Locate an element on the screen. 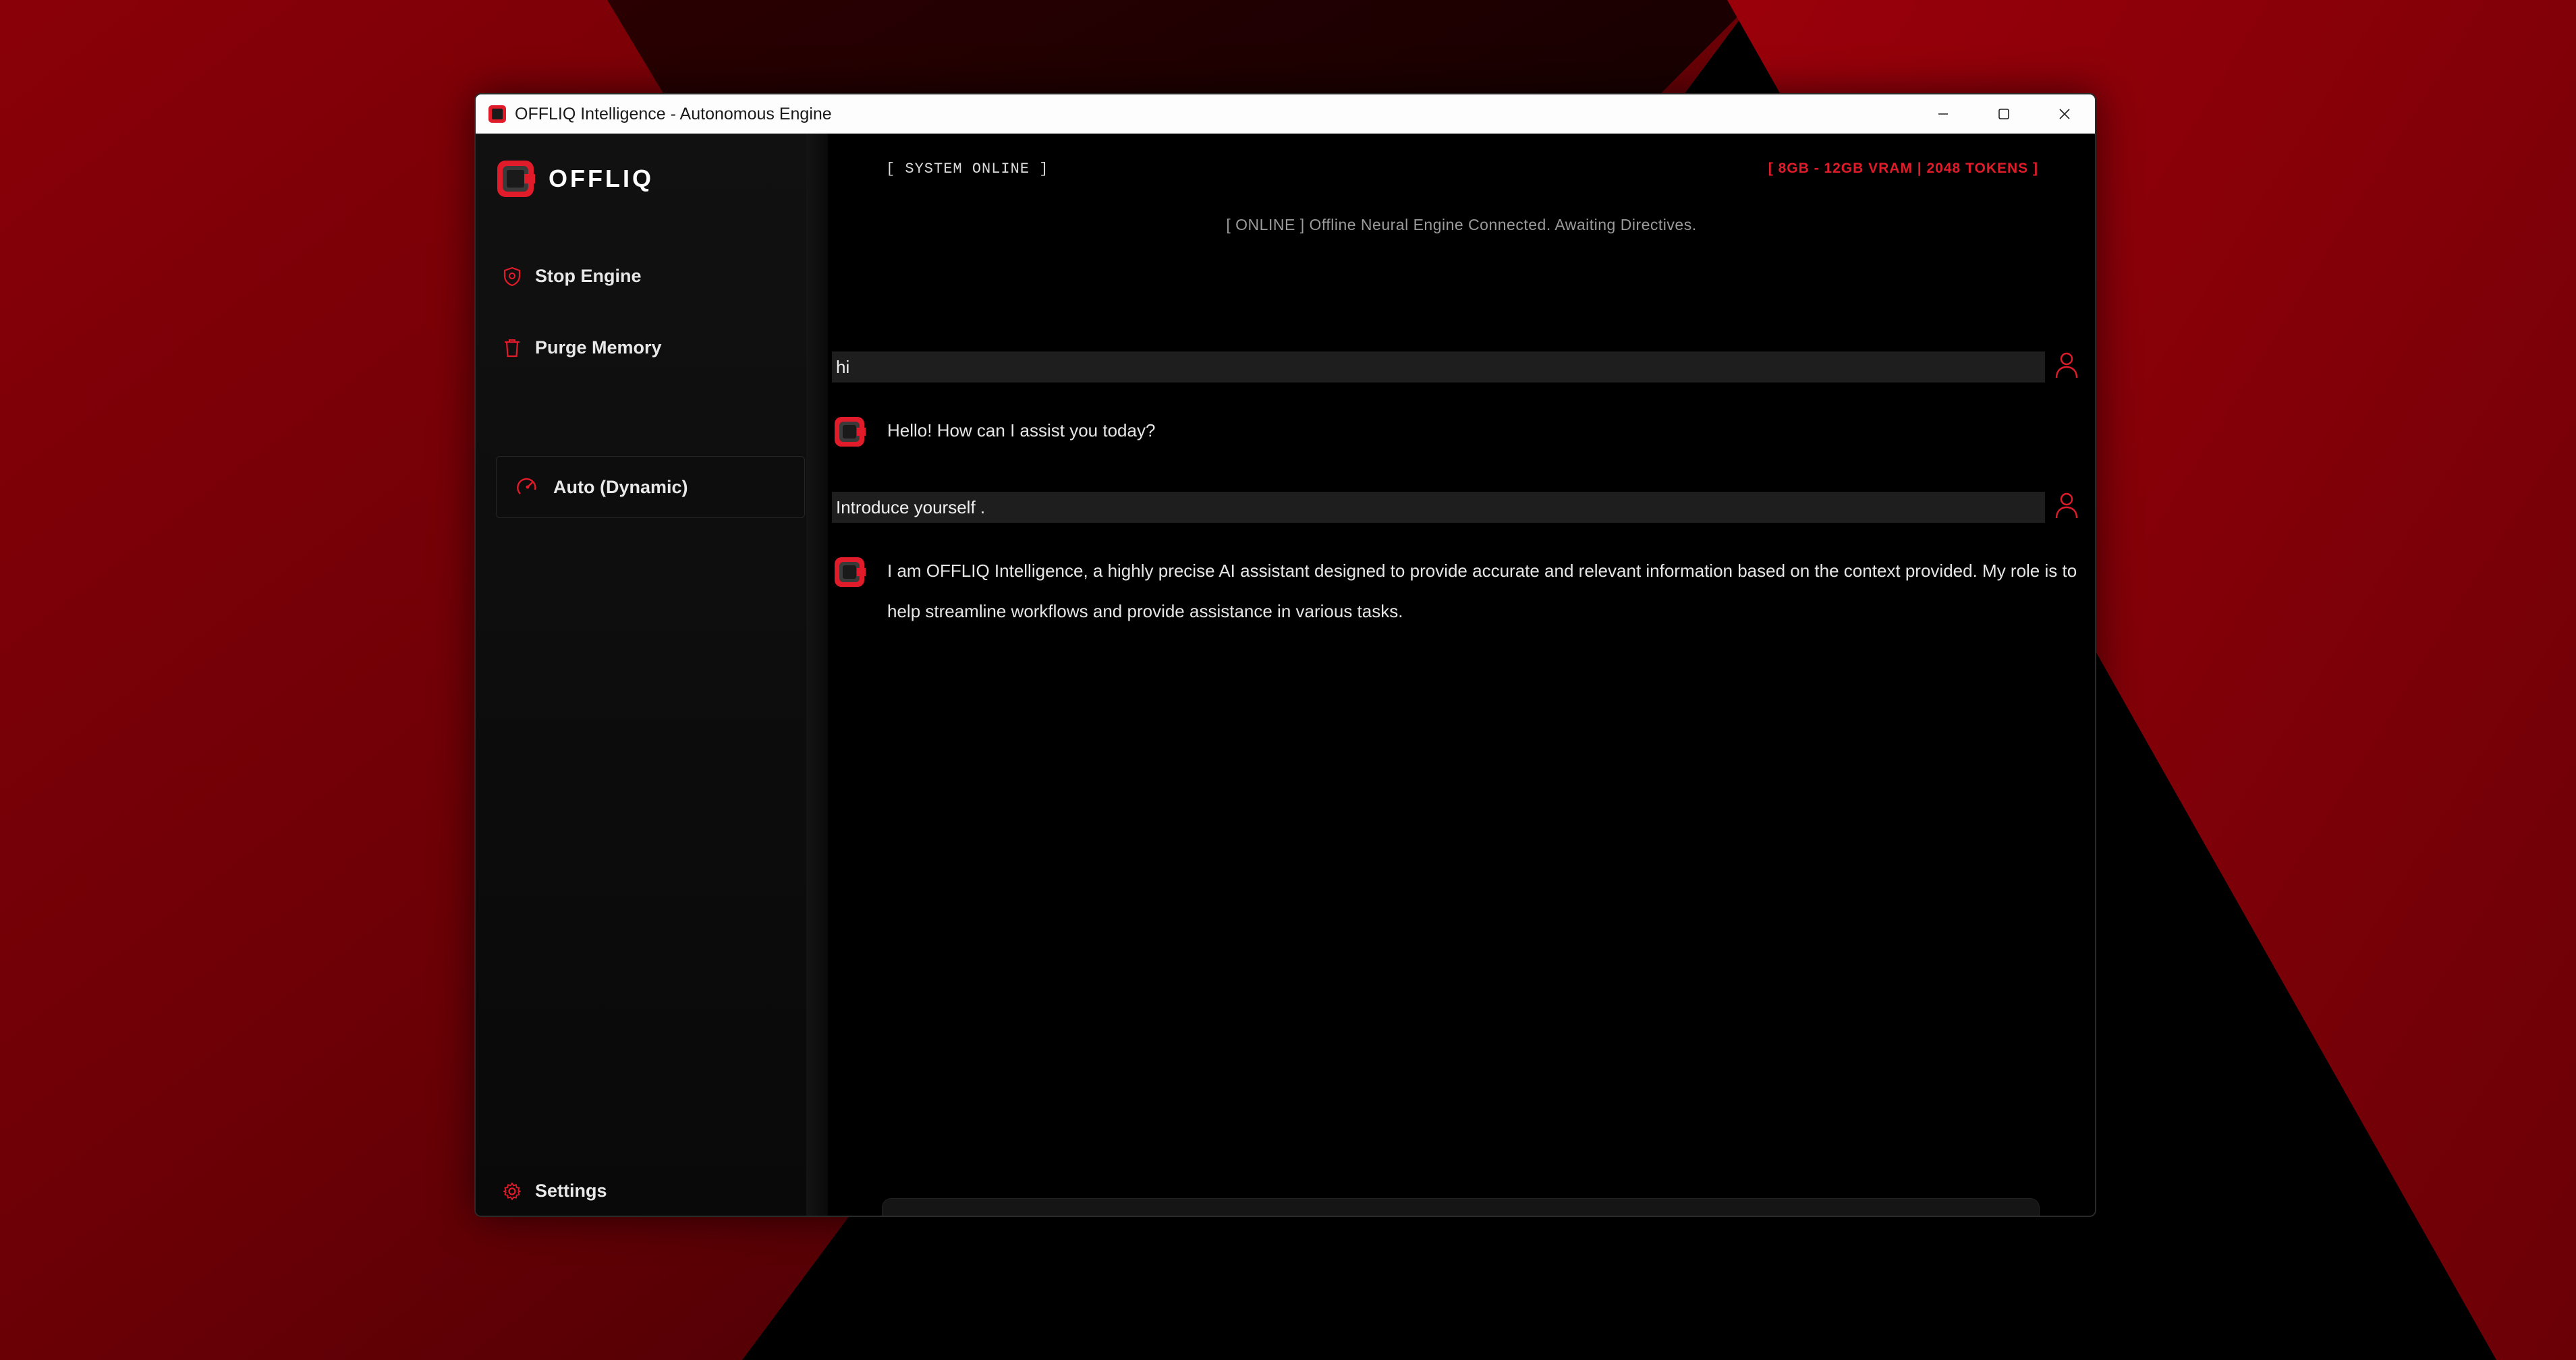  system-status: [ SYSTEM ONLINE ] is located at coordinates (967, 169).